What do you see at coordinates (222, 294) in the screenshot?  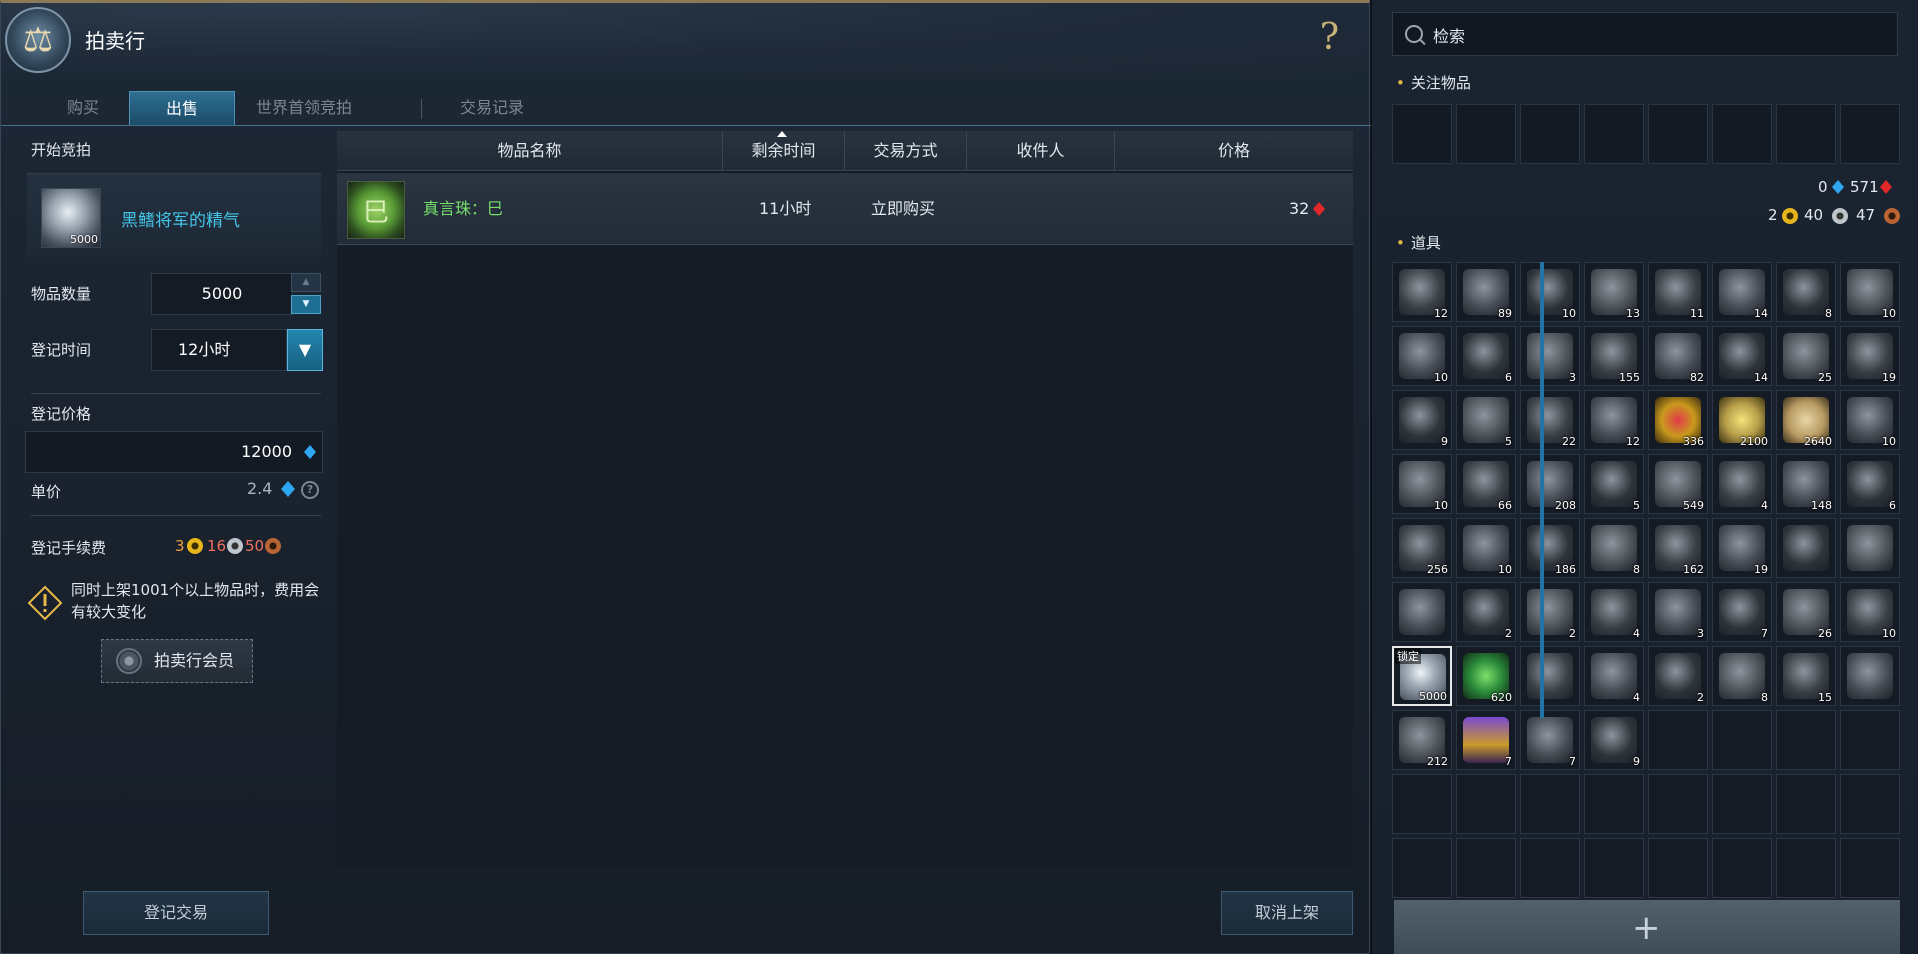 I see `quantity-input: 5000` at bounding box center [222, 294].